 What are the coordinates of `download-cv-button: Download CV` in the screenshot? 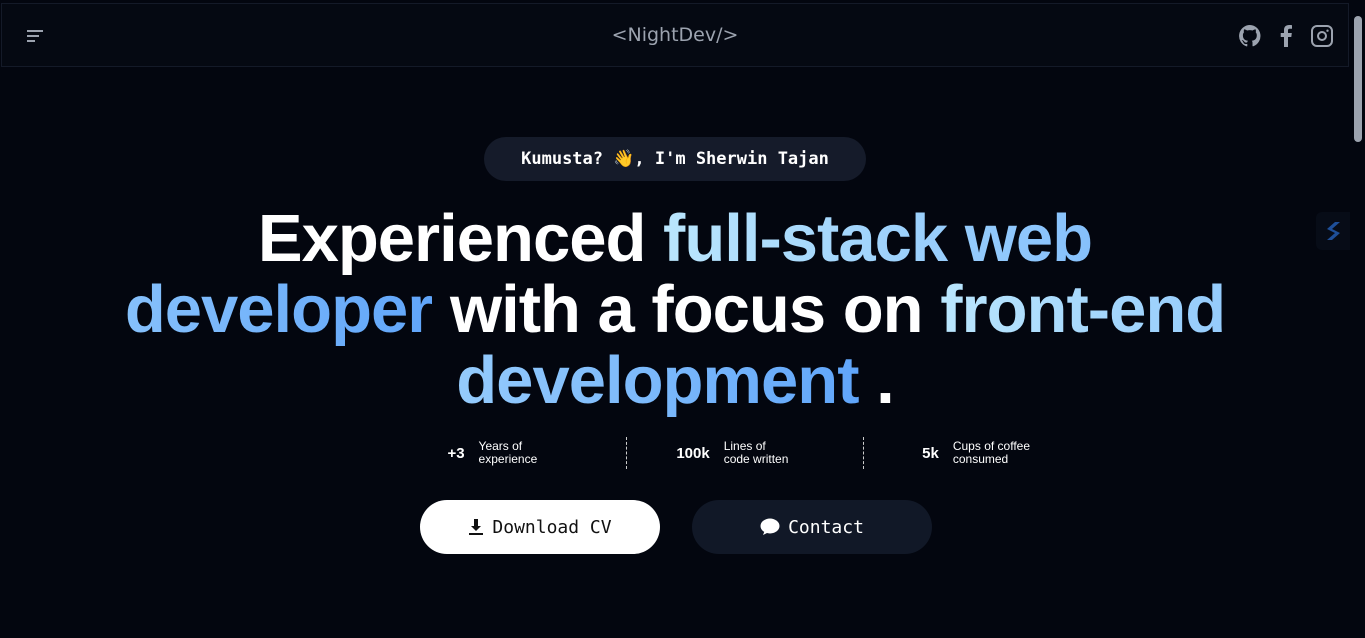 It's located at (540, 527).